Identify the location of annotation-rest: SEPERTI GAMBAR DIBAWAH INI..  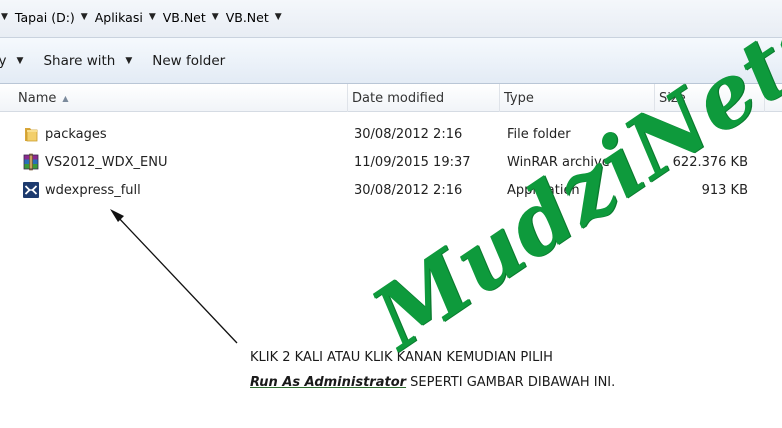
(511, 382).